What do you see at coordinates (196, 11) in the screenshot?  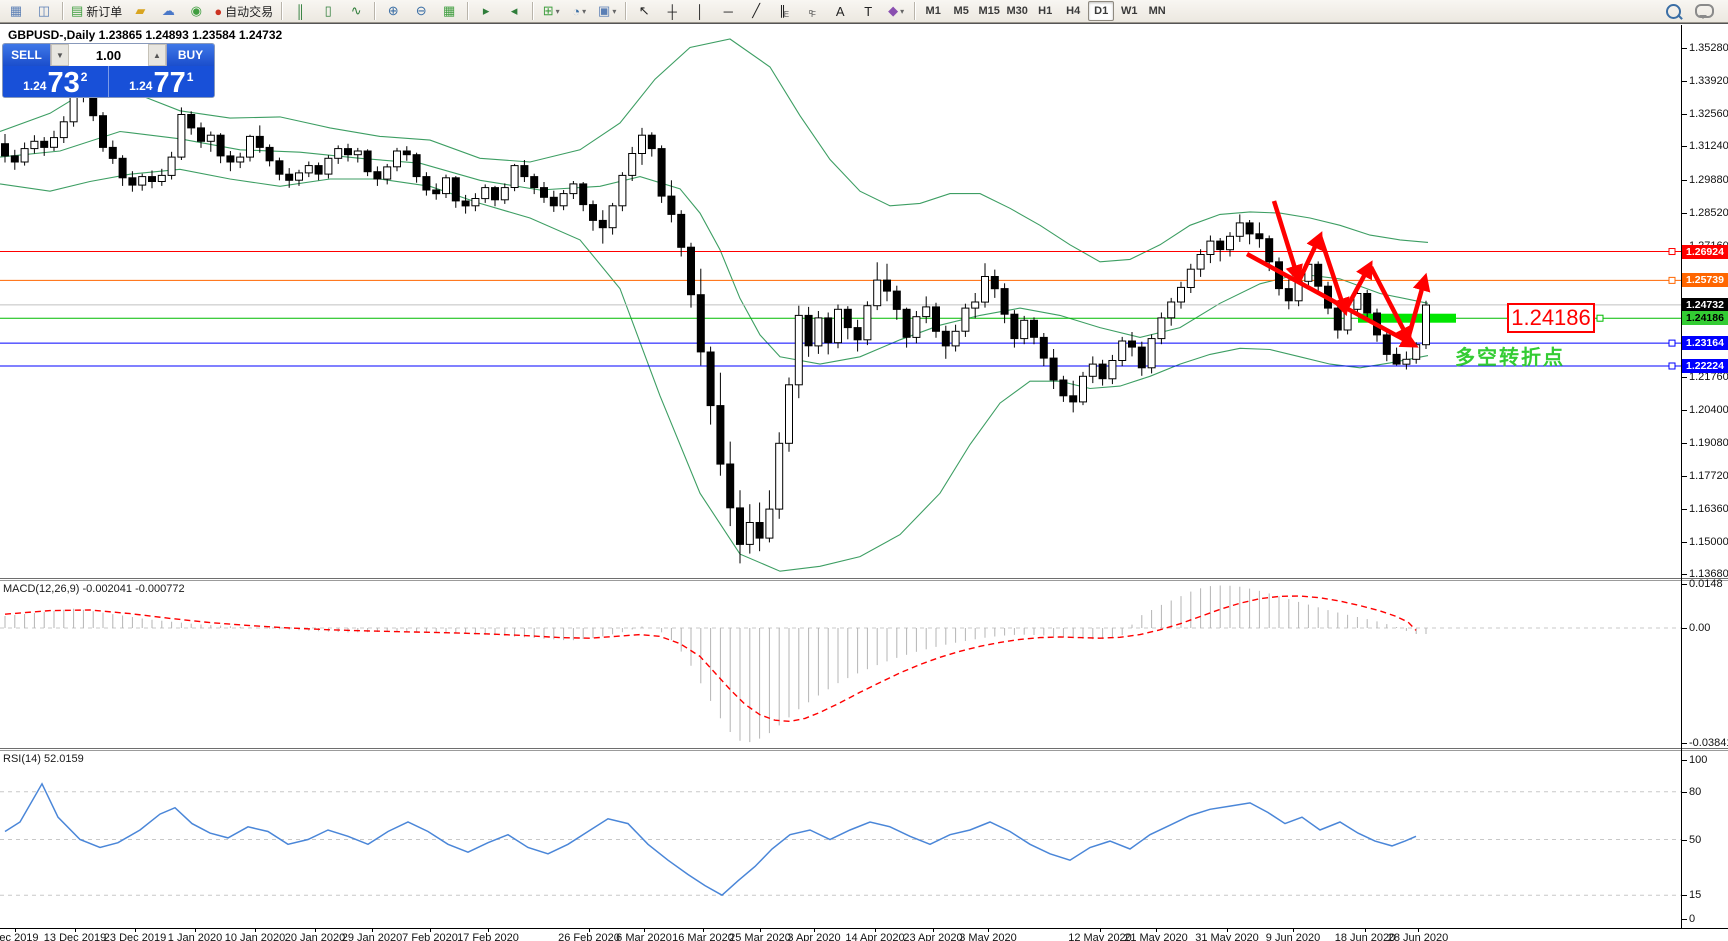 I see `signals-button: ◉` at bounding box center [196, 11].